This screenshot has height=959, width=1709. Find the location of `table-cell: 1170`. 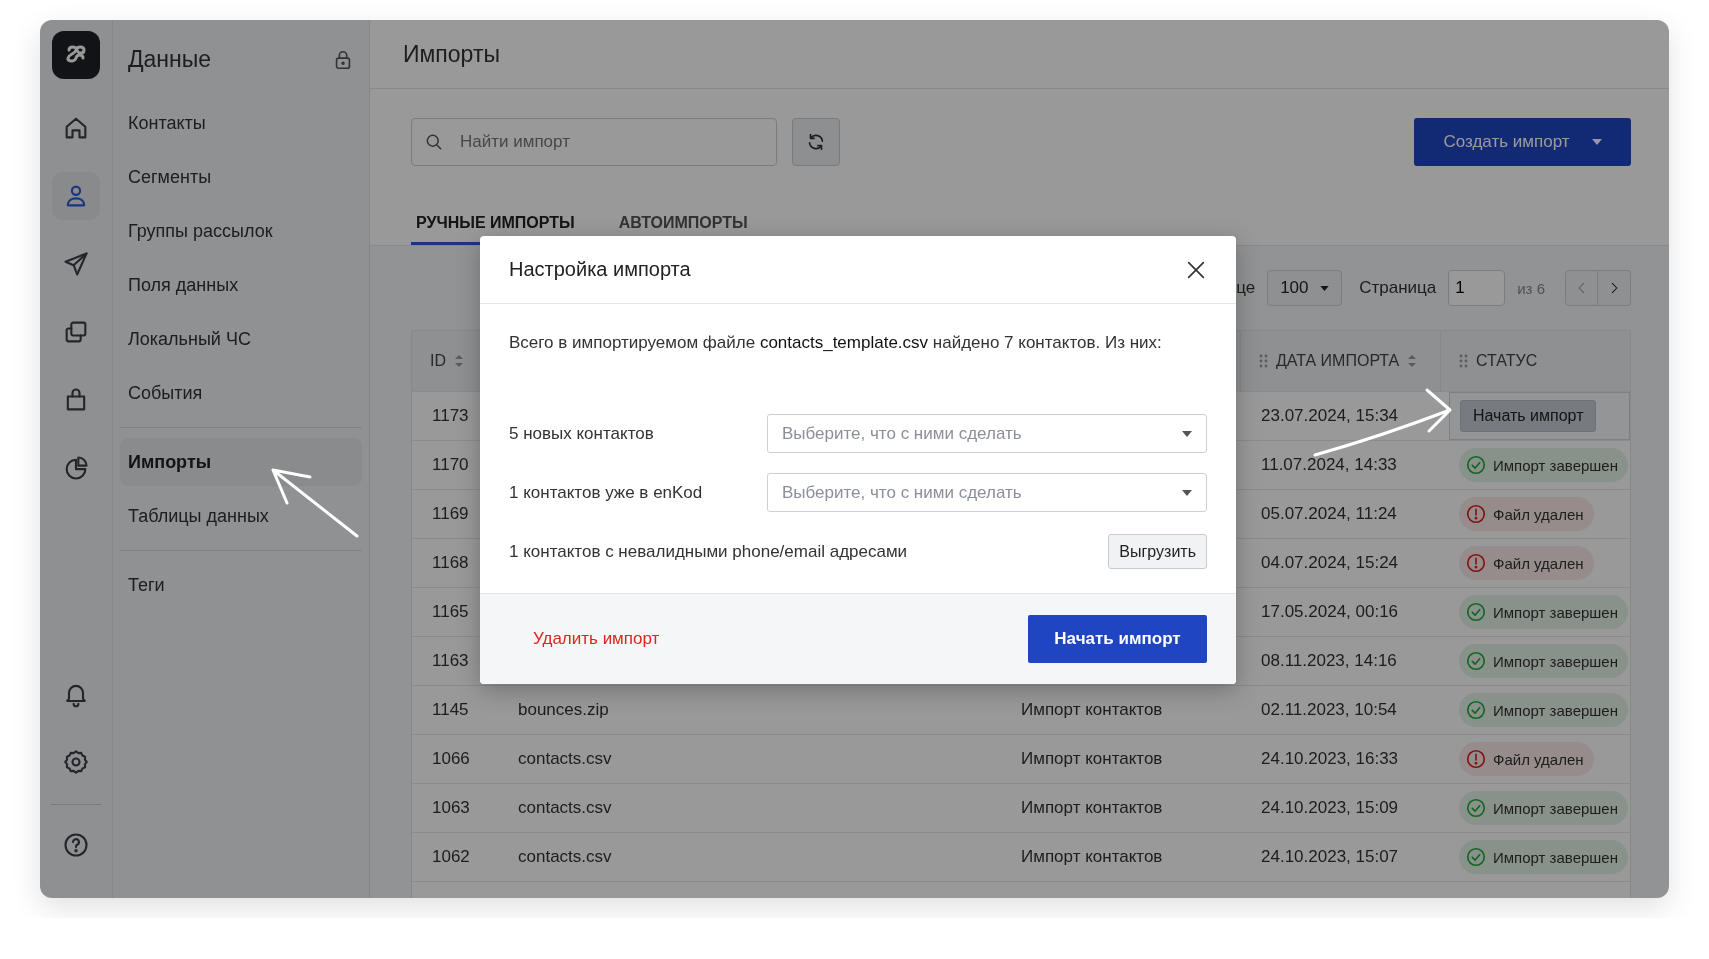

table-cell: 1170 is located at coordinates (450, 465).